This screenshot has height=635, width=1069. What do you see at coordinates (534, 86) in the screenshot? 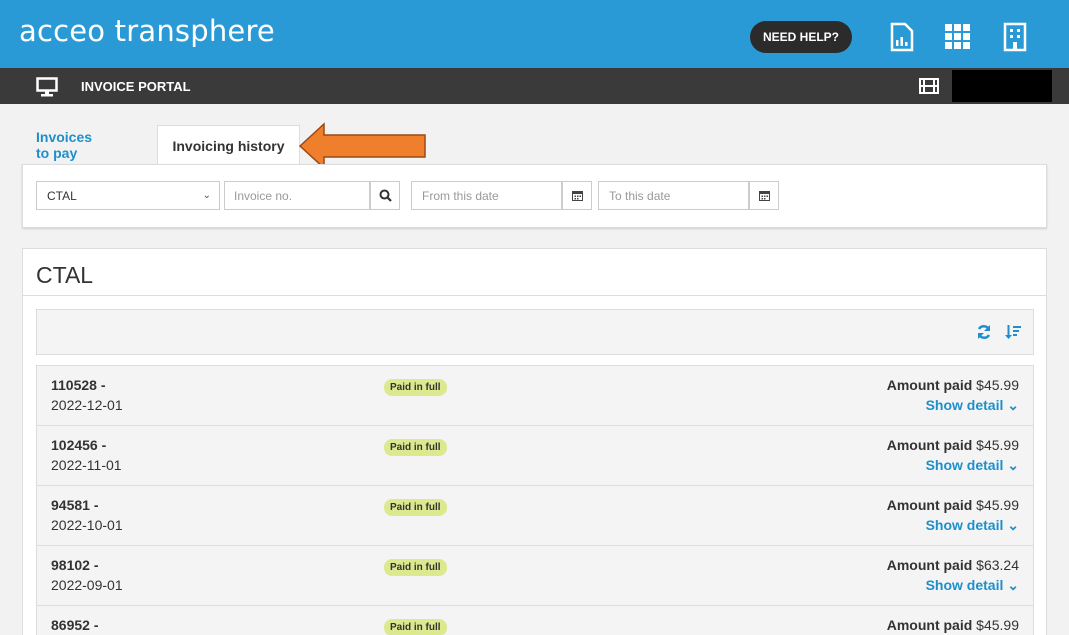
I see `portal-bar: INVOICE PORTAL` at bounding box center [534, 86].